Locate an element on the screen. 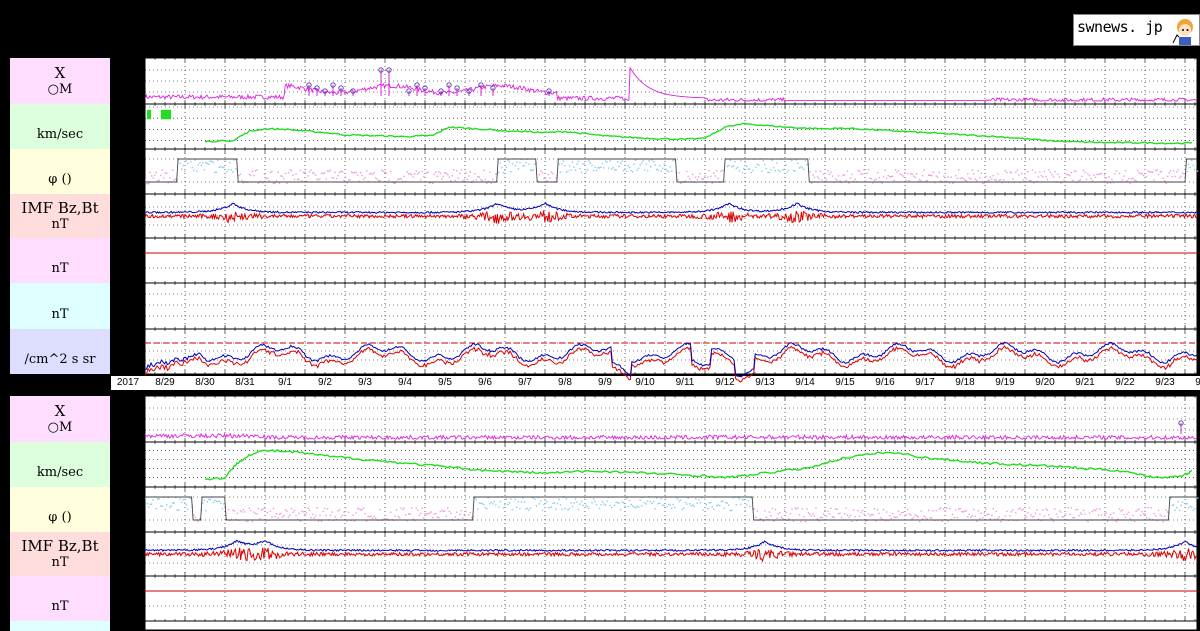 The width and height of the screenshot is (1200, 631). kp-tick-label: 60 is located at coordinates (135, 623).